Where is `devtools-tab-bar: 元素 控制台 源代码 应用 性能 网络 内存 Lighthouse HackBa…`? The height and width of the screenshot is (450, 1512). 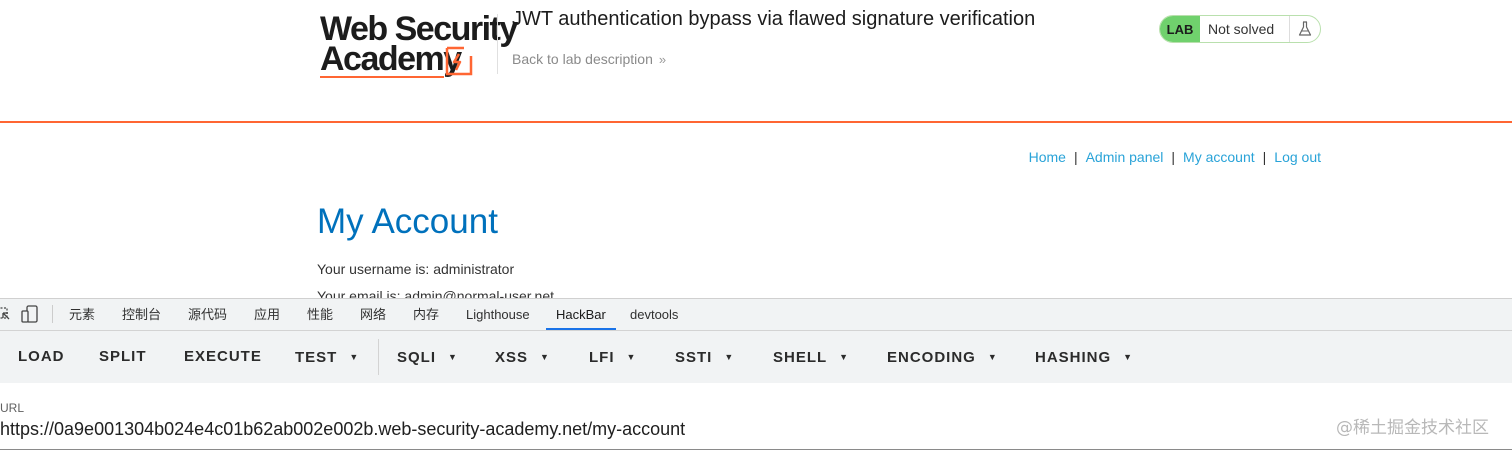 devtools-tab-bar: 元素 控制台 源代码 应用 性能 网络 内存 Lighthouse HackBa… is located at coordinates (756, 315).